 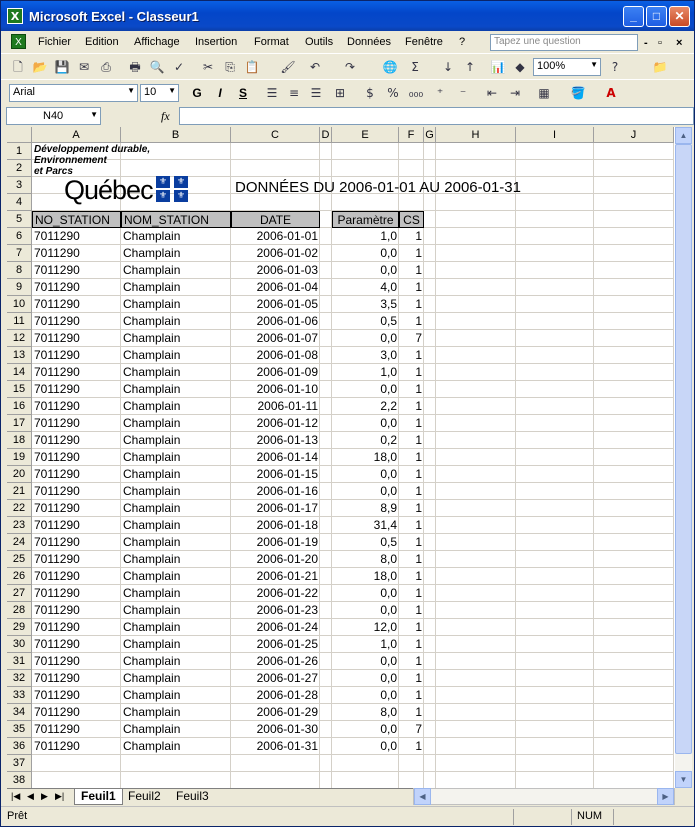 What do you see at coordinates (192, 797) in the screenshot?
I see `tab-feuil3: Feuil3` at bounding box center [192, 797].